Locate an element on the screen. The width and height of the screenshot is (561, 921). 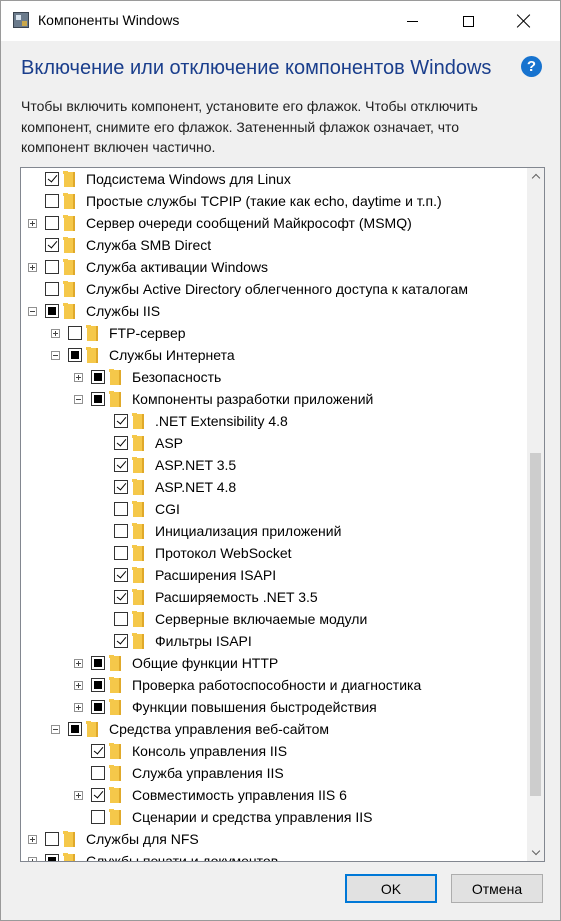
tree-item: Служба SMB Direct is located at coordinates (274, 246).